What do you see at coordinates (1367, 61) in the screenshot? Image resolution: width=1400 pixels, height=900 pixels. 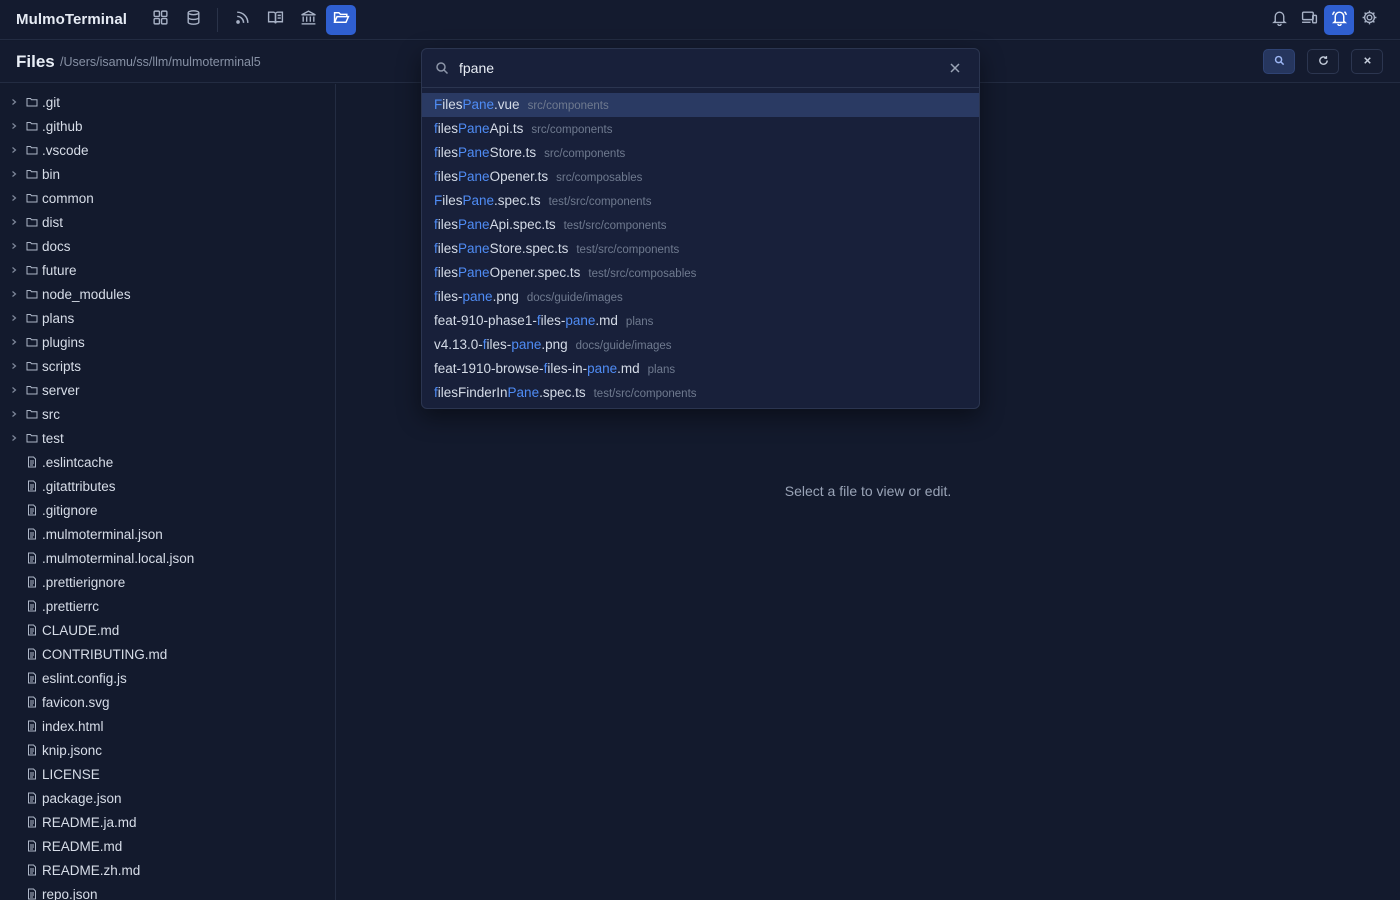 I see `close-files-button` at bounding box center [1367, 61].